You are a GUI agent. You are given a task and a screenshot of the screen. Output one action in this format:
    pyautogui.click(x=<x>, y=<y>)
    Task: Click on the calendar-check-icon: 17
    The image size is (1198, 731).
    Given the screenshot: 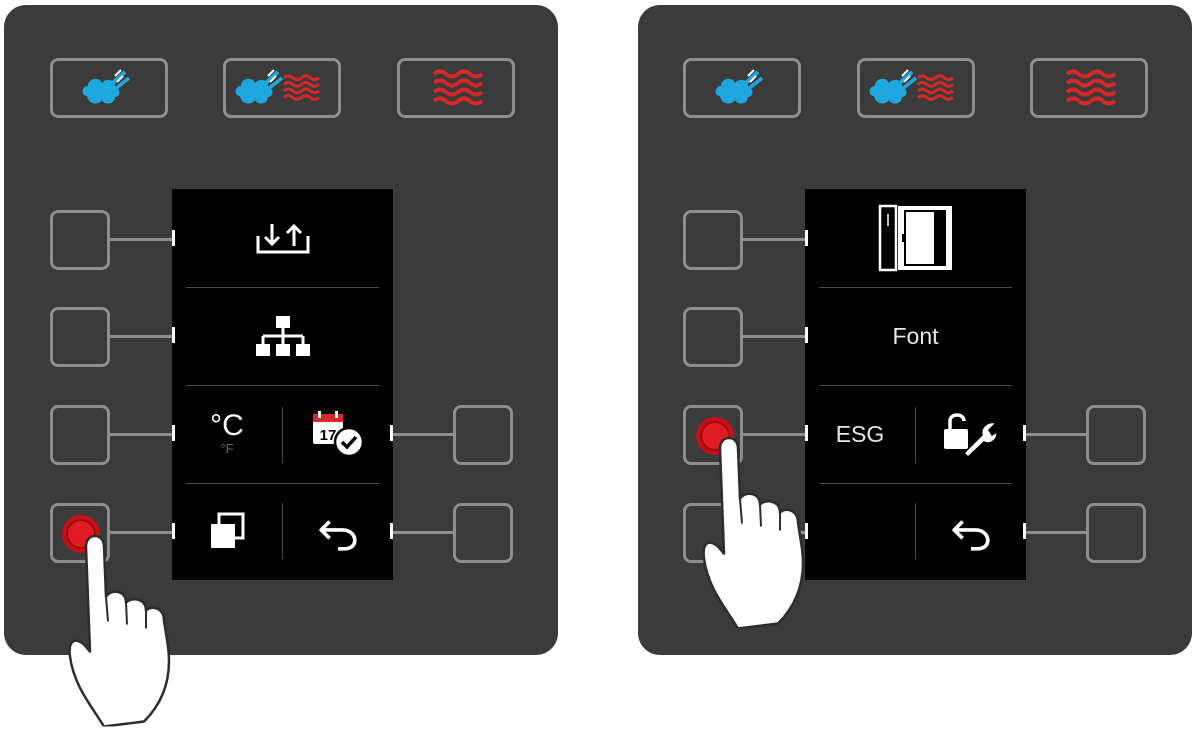 What is the action you would take?
    pyautogui.click(x=339, y=434)
    